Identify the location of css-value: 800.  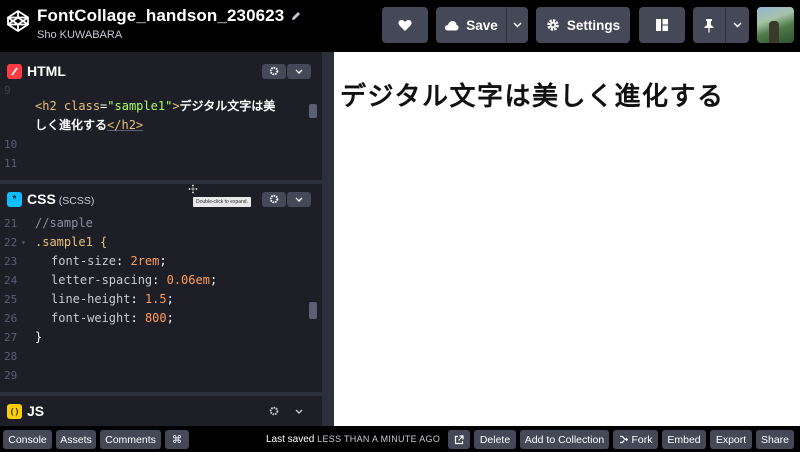
(155, 318).